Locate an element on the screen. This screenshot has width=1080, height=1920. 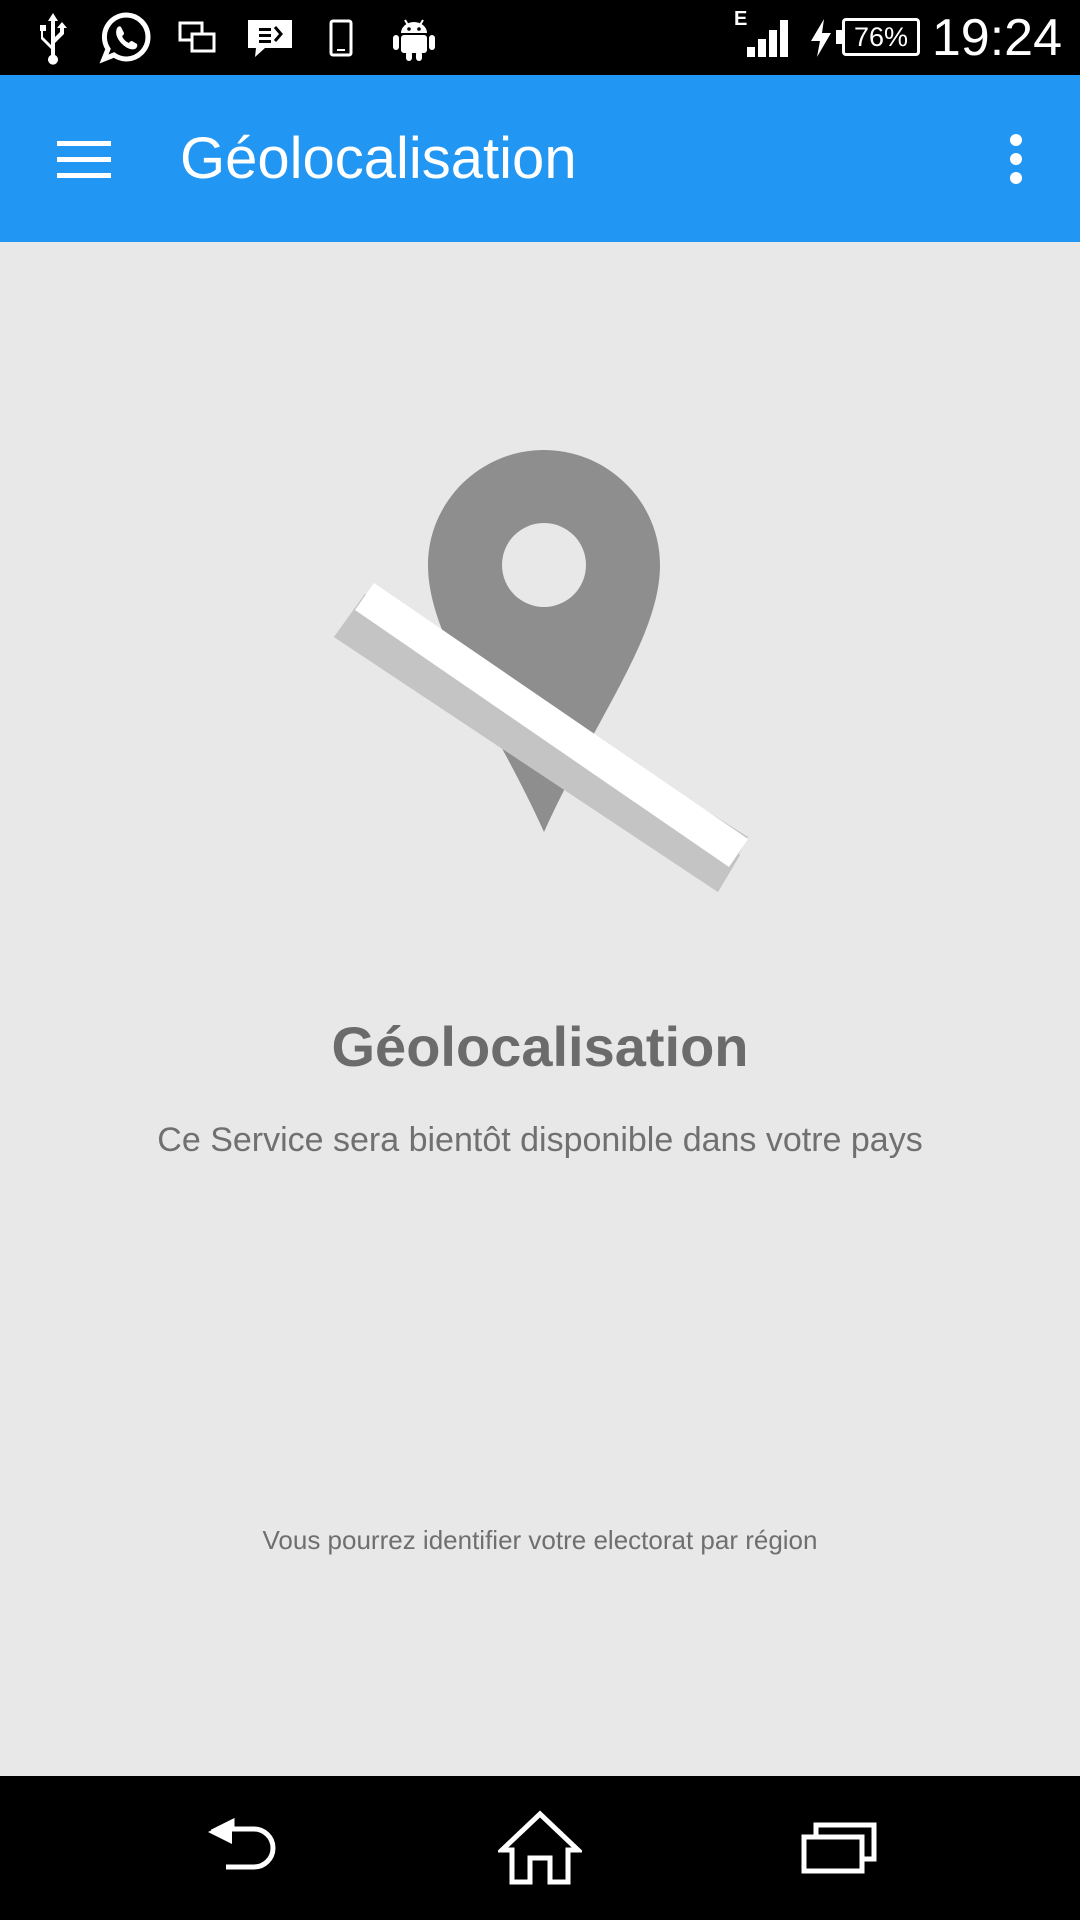
back-icon is located at coordinates (242, 1844).